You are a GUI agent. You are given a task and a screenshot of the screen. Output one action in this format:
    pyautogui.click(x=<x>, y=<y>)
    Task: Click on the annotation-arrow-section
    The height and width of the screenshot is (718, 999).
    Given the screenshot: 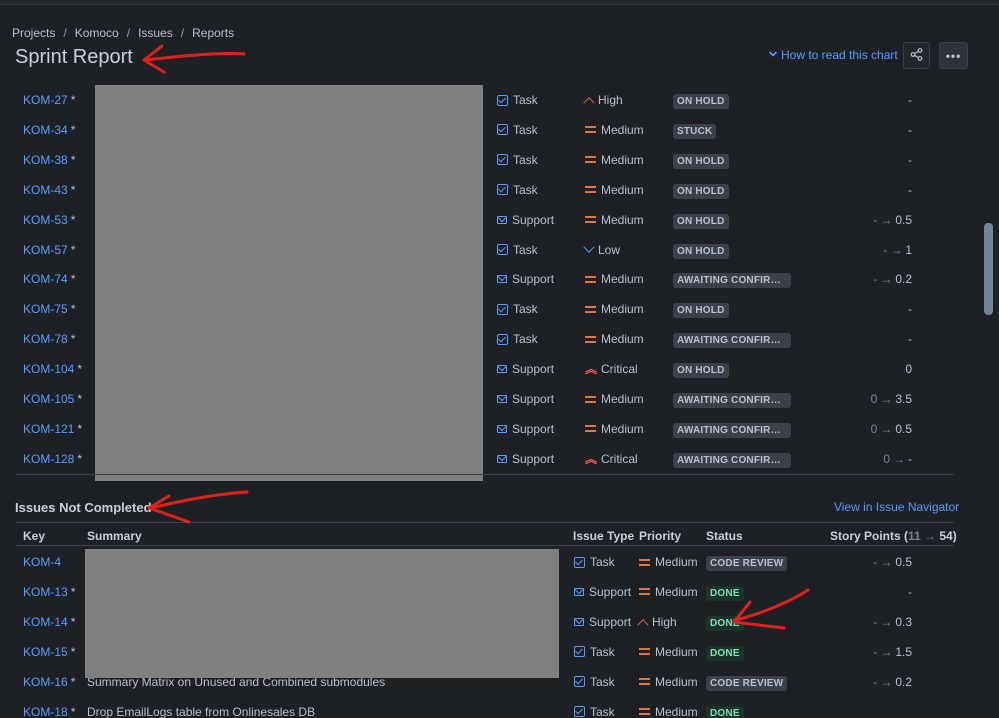 What is the action you would take?
    pyautogui.click(x=198, y=507)
    